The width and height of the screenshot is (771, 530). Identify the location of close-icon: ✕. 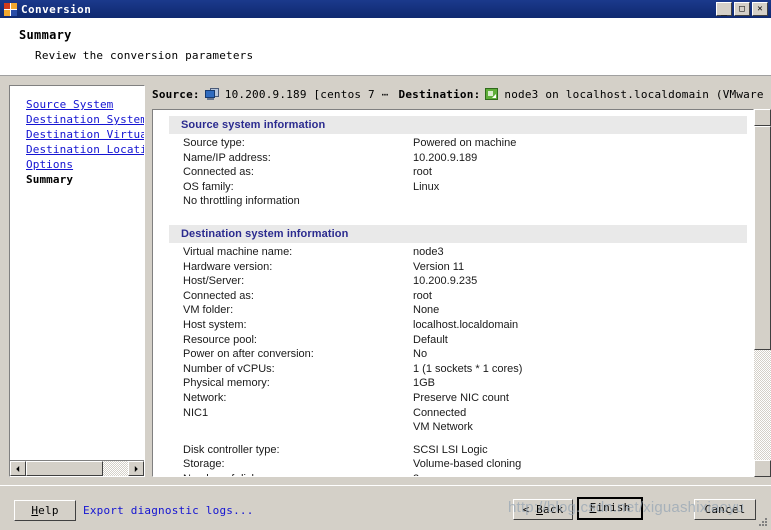
(760, 9).